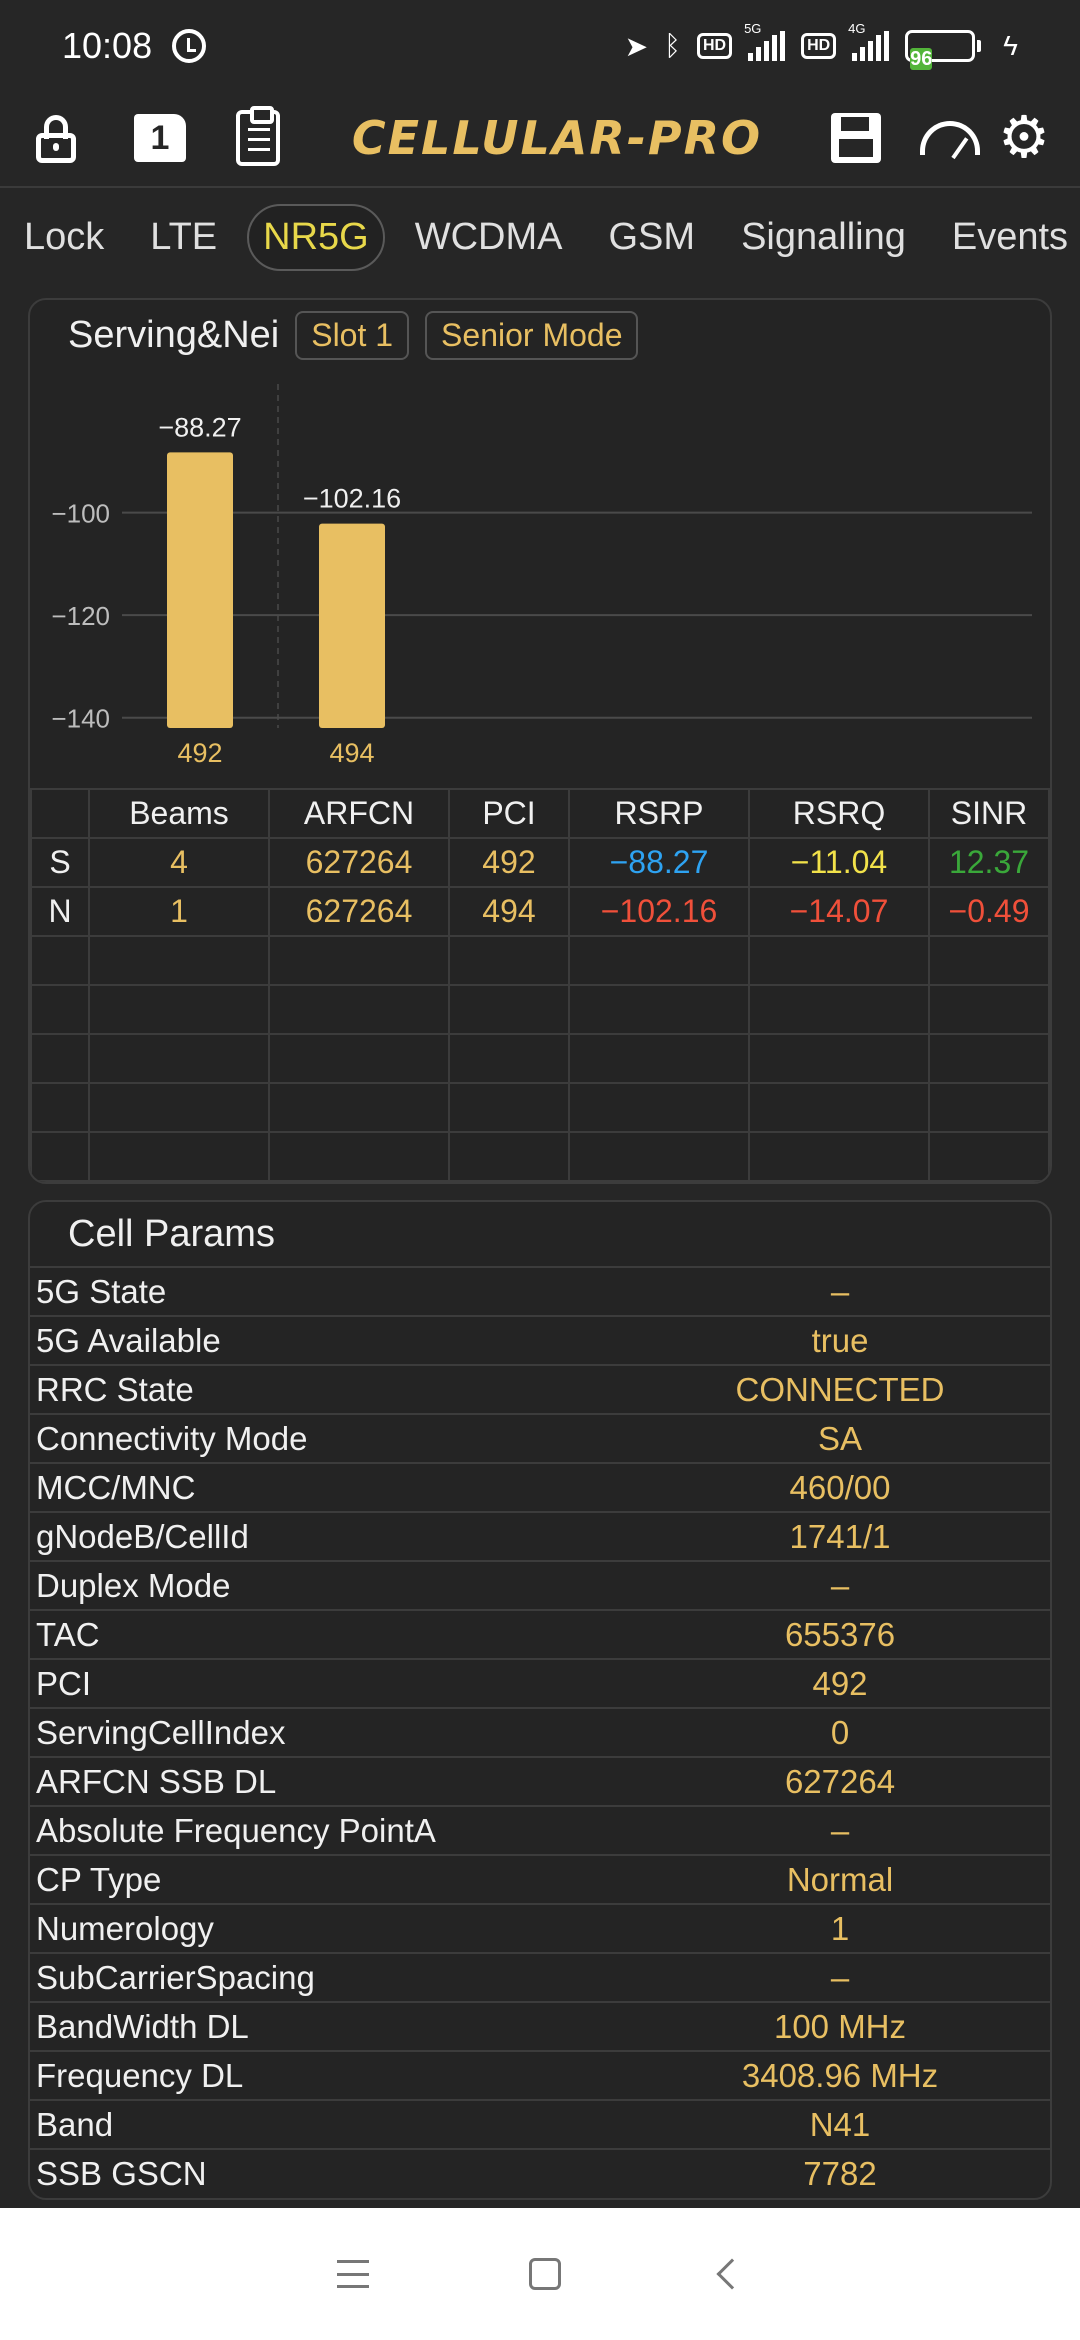 The image size is (1080, 2340). Describe the element at coordinates (989, 862) in the screenshot. I see `table-cell: 12.37` at that location.